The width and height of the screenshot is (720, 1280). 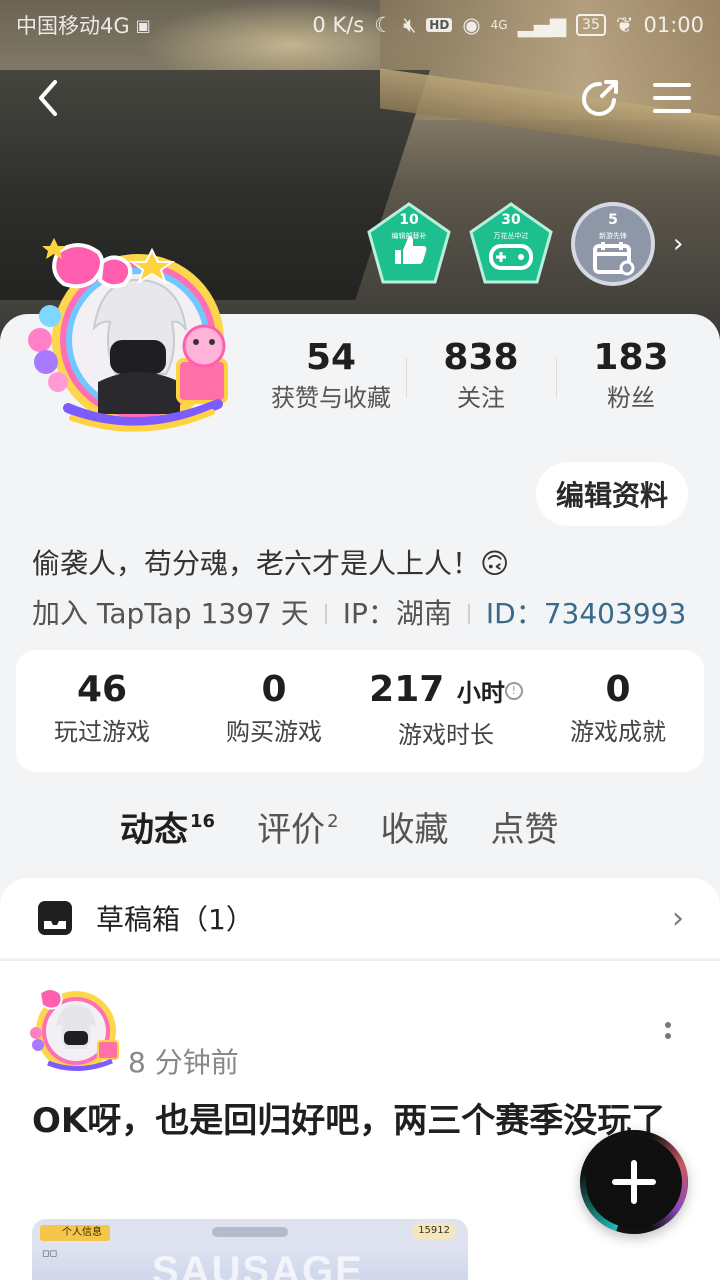 I want to click on stat-label: 关注, so click(x=481, y=398).